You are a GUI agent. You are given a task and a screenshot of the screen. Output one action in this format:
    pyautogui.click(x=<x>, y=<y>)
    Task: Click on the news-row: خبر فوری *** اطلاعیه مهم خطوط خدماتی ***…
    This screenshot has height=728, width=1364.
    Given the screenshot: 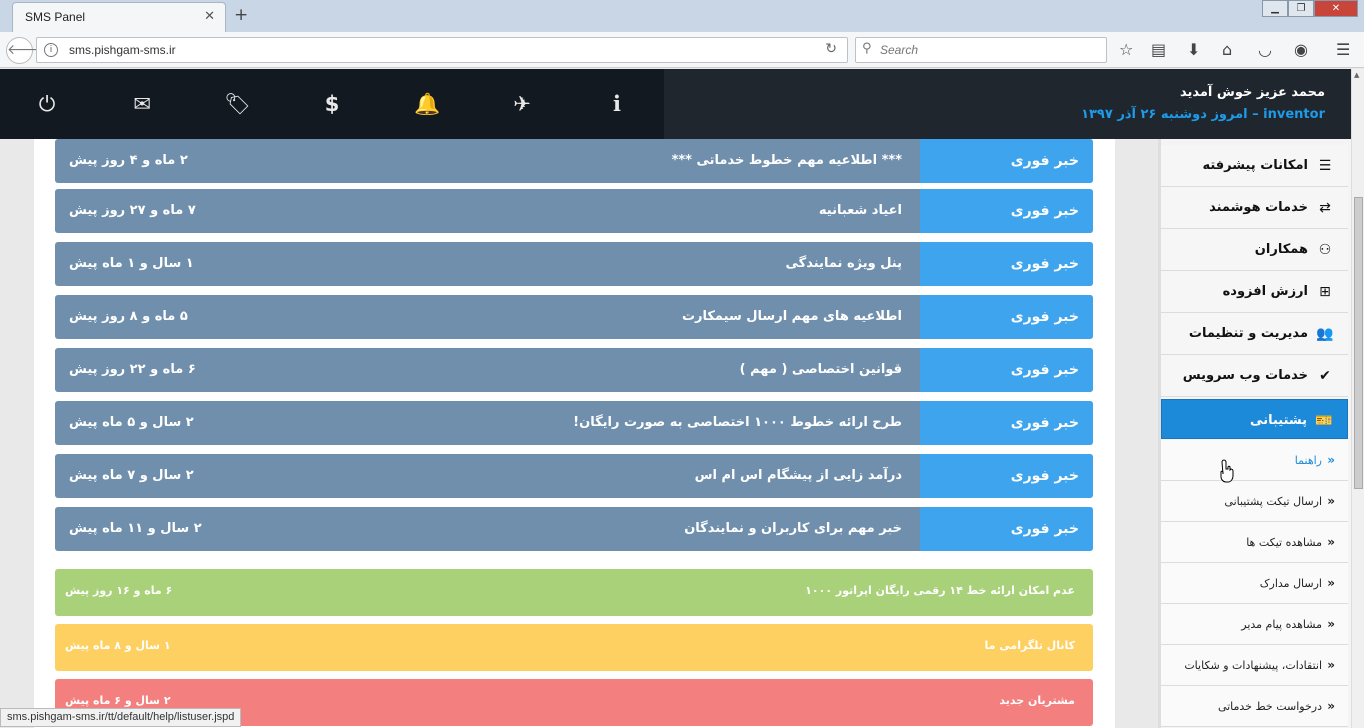 What is the action you would take?
    pyautogui.click(x=574, y=161)
    